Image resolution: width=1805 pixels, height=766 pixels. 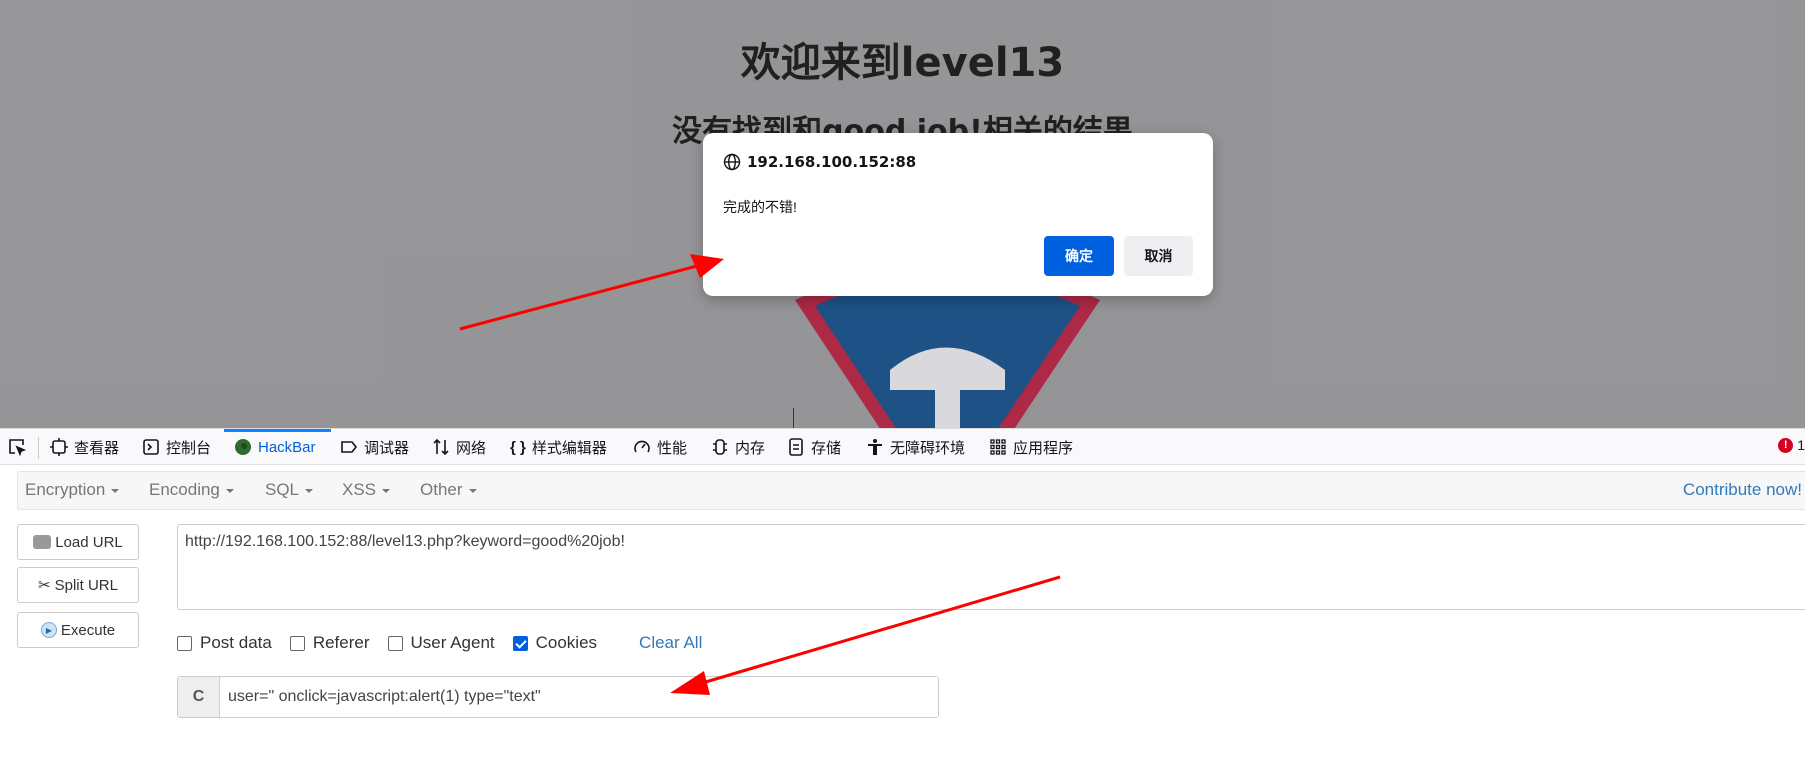 I want to click on performance-icon, so click(x=642, y=446).